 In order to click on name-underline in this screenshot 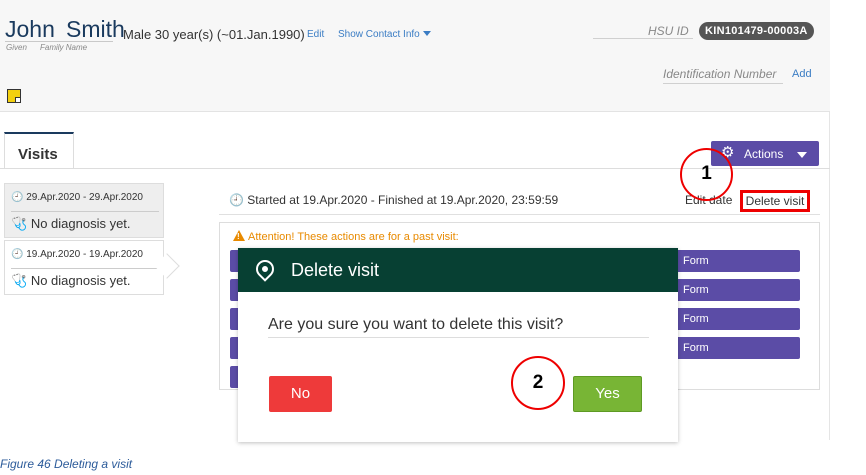, I will do `click(59, 41)`.